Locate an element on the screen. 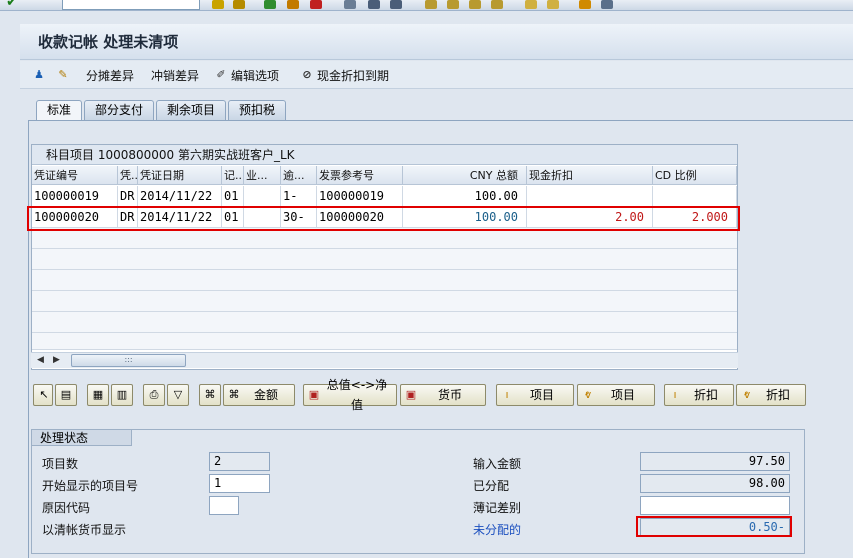  application-toolbar: ♟ ✎ 分摊差异 冲销差异 ✐ 编辑选项 ⊘ 现金折扣到期 is located at coordinates (436, 75).